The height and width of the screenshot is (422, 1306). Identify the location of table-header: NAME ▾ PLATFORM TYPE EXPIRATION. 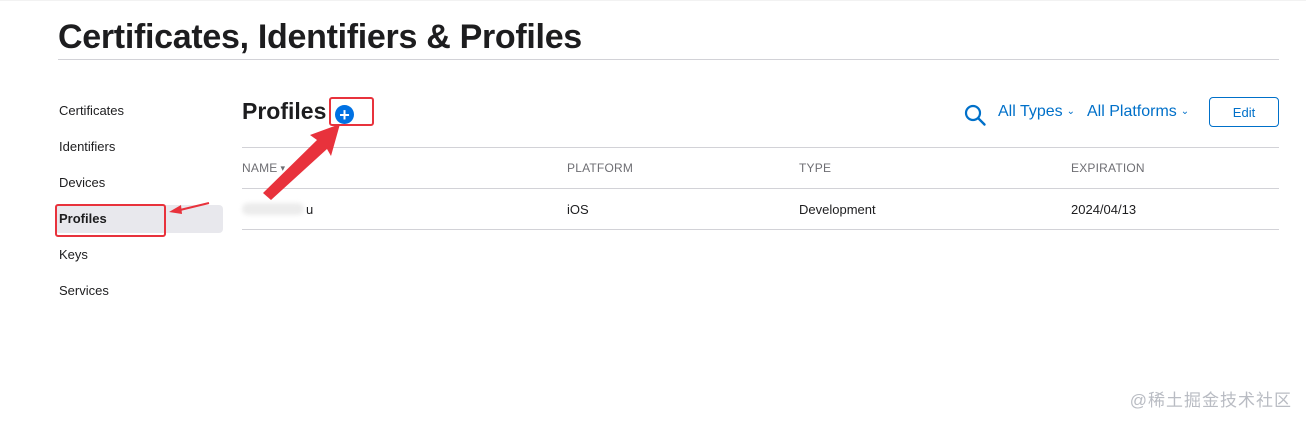
(760, 168).